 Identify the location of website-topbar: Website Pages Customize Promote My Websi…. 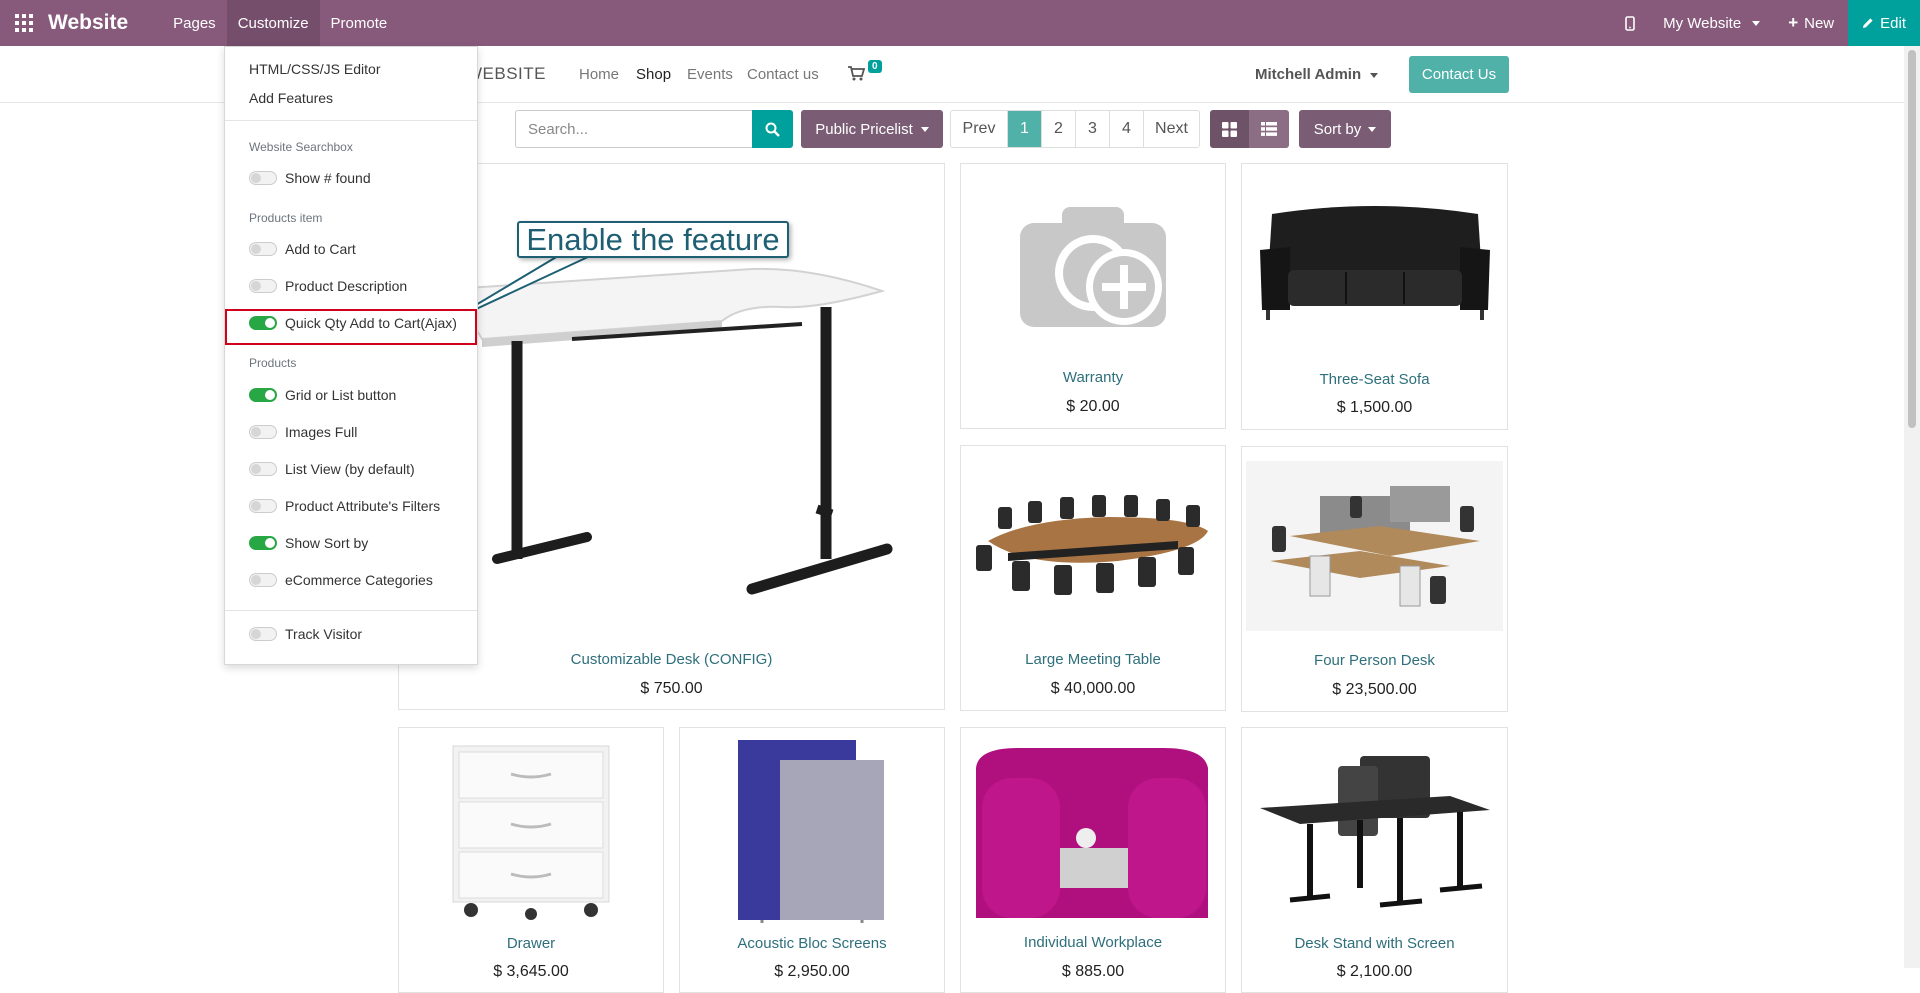
(960, 23).